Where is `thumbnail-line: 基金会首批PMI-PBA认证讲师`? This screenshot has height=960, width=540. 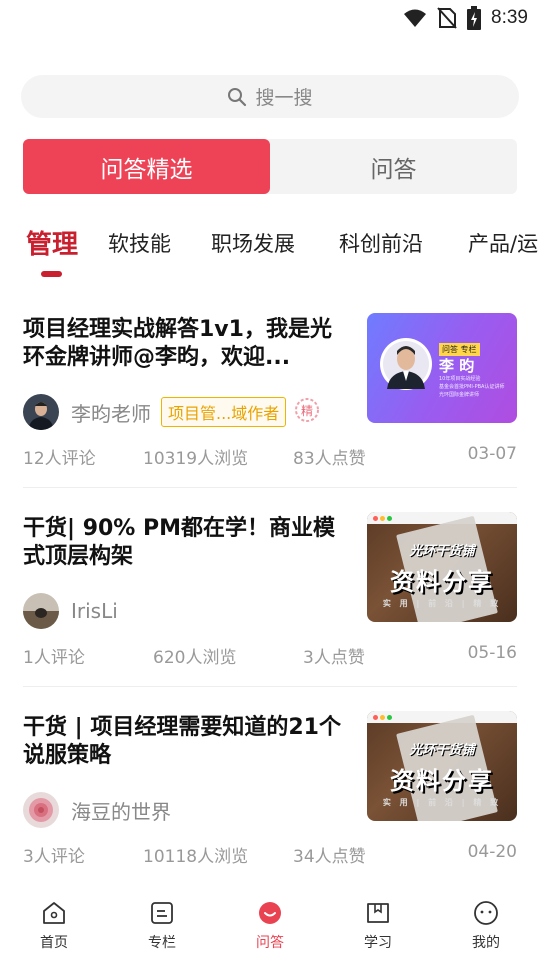 thumbnail-line: 基金会首批PMI-PBA认证讲师 is located at coordinates (472, 387).